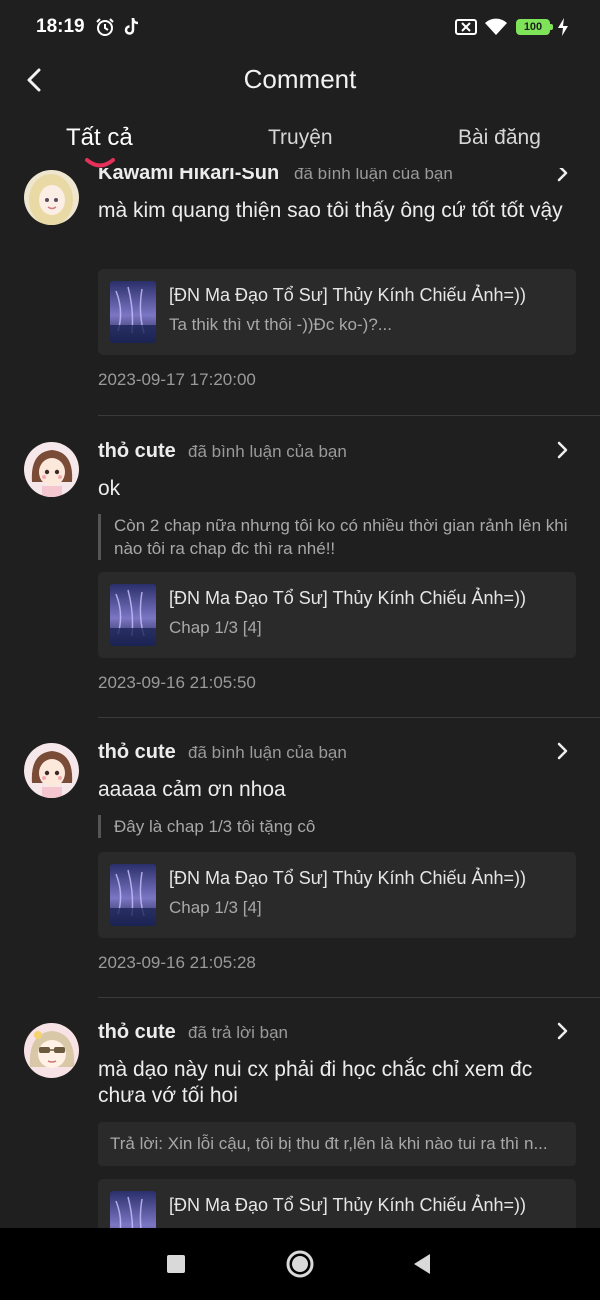 The image size is (600, 1300). What do you see at coordinates (176, 1264) in the screenshot?
I see `recents-icon` at bounding box center [176, 1264].